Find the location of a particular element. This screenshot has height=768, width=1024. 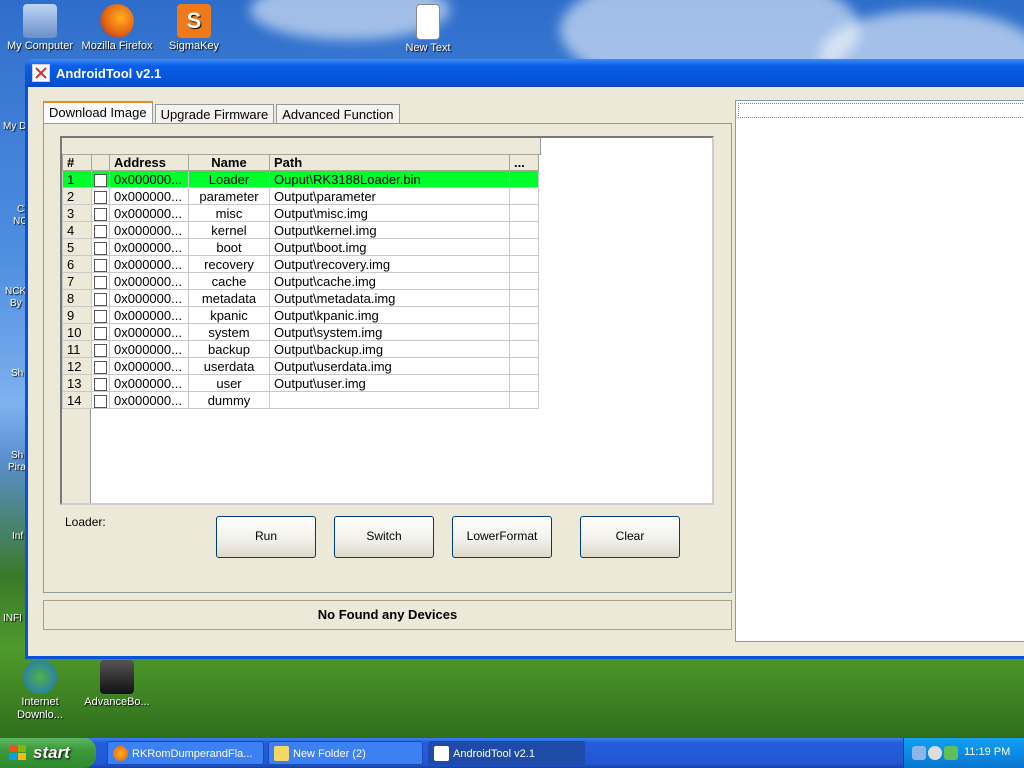

firefox-shortcut: Mozilla Firefox is located at coordinates (117, 28).